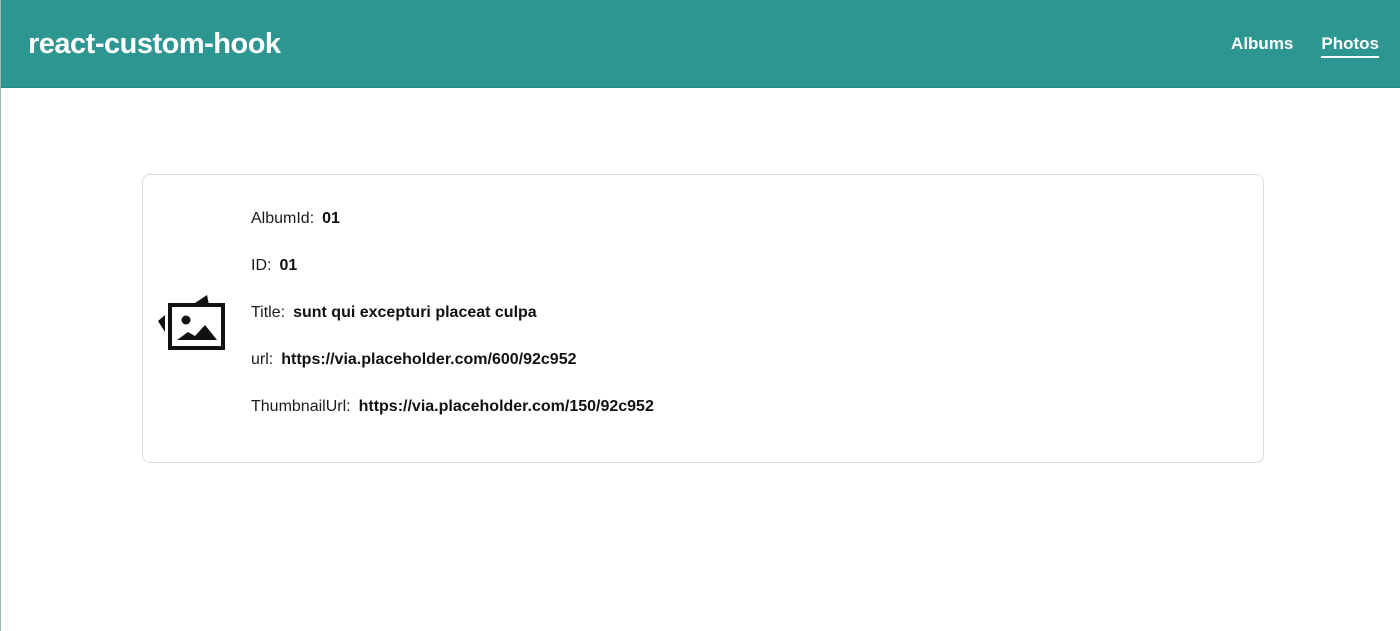 The image size is (1400, 631). I want to click on nav-links: Albums Photos, so click(1305, 45).